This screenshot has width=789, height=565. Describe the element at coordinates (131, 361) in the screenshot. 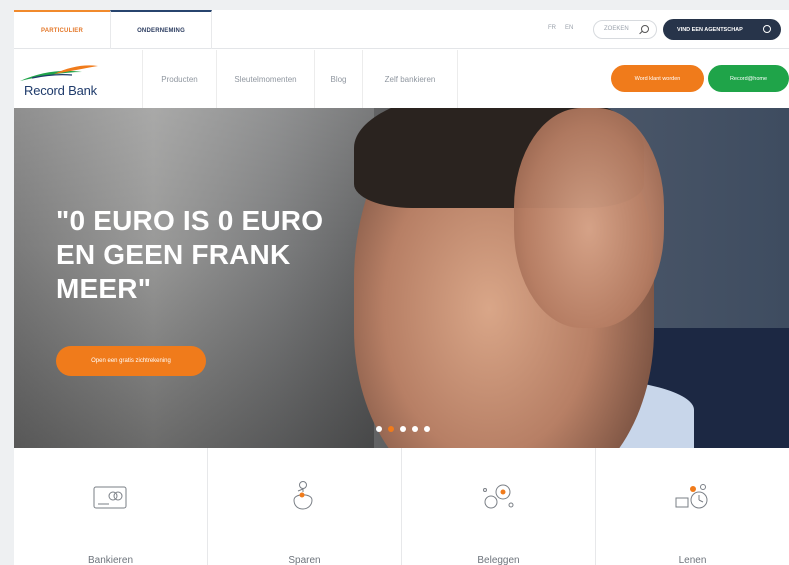

I see `hero-cta-button: Open een gratis zichtrekening` at that location.